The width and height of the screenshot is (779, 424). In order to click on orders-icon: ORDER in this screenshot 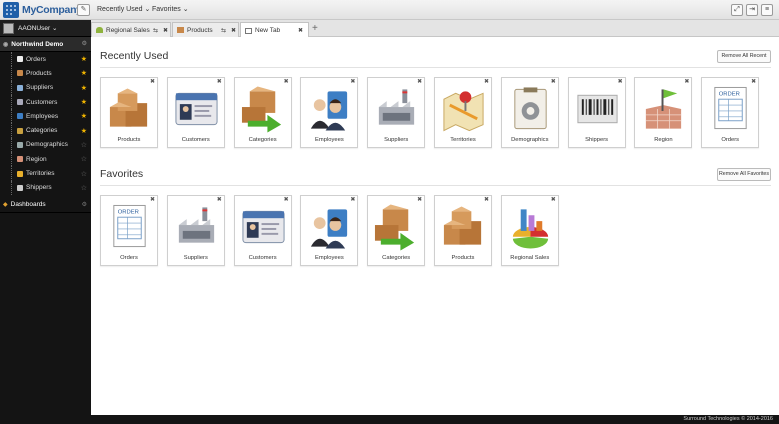, I will do `click(129, 226)`.